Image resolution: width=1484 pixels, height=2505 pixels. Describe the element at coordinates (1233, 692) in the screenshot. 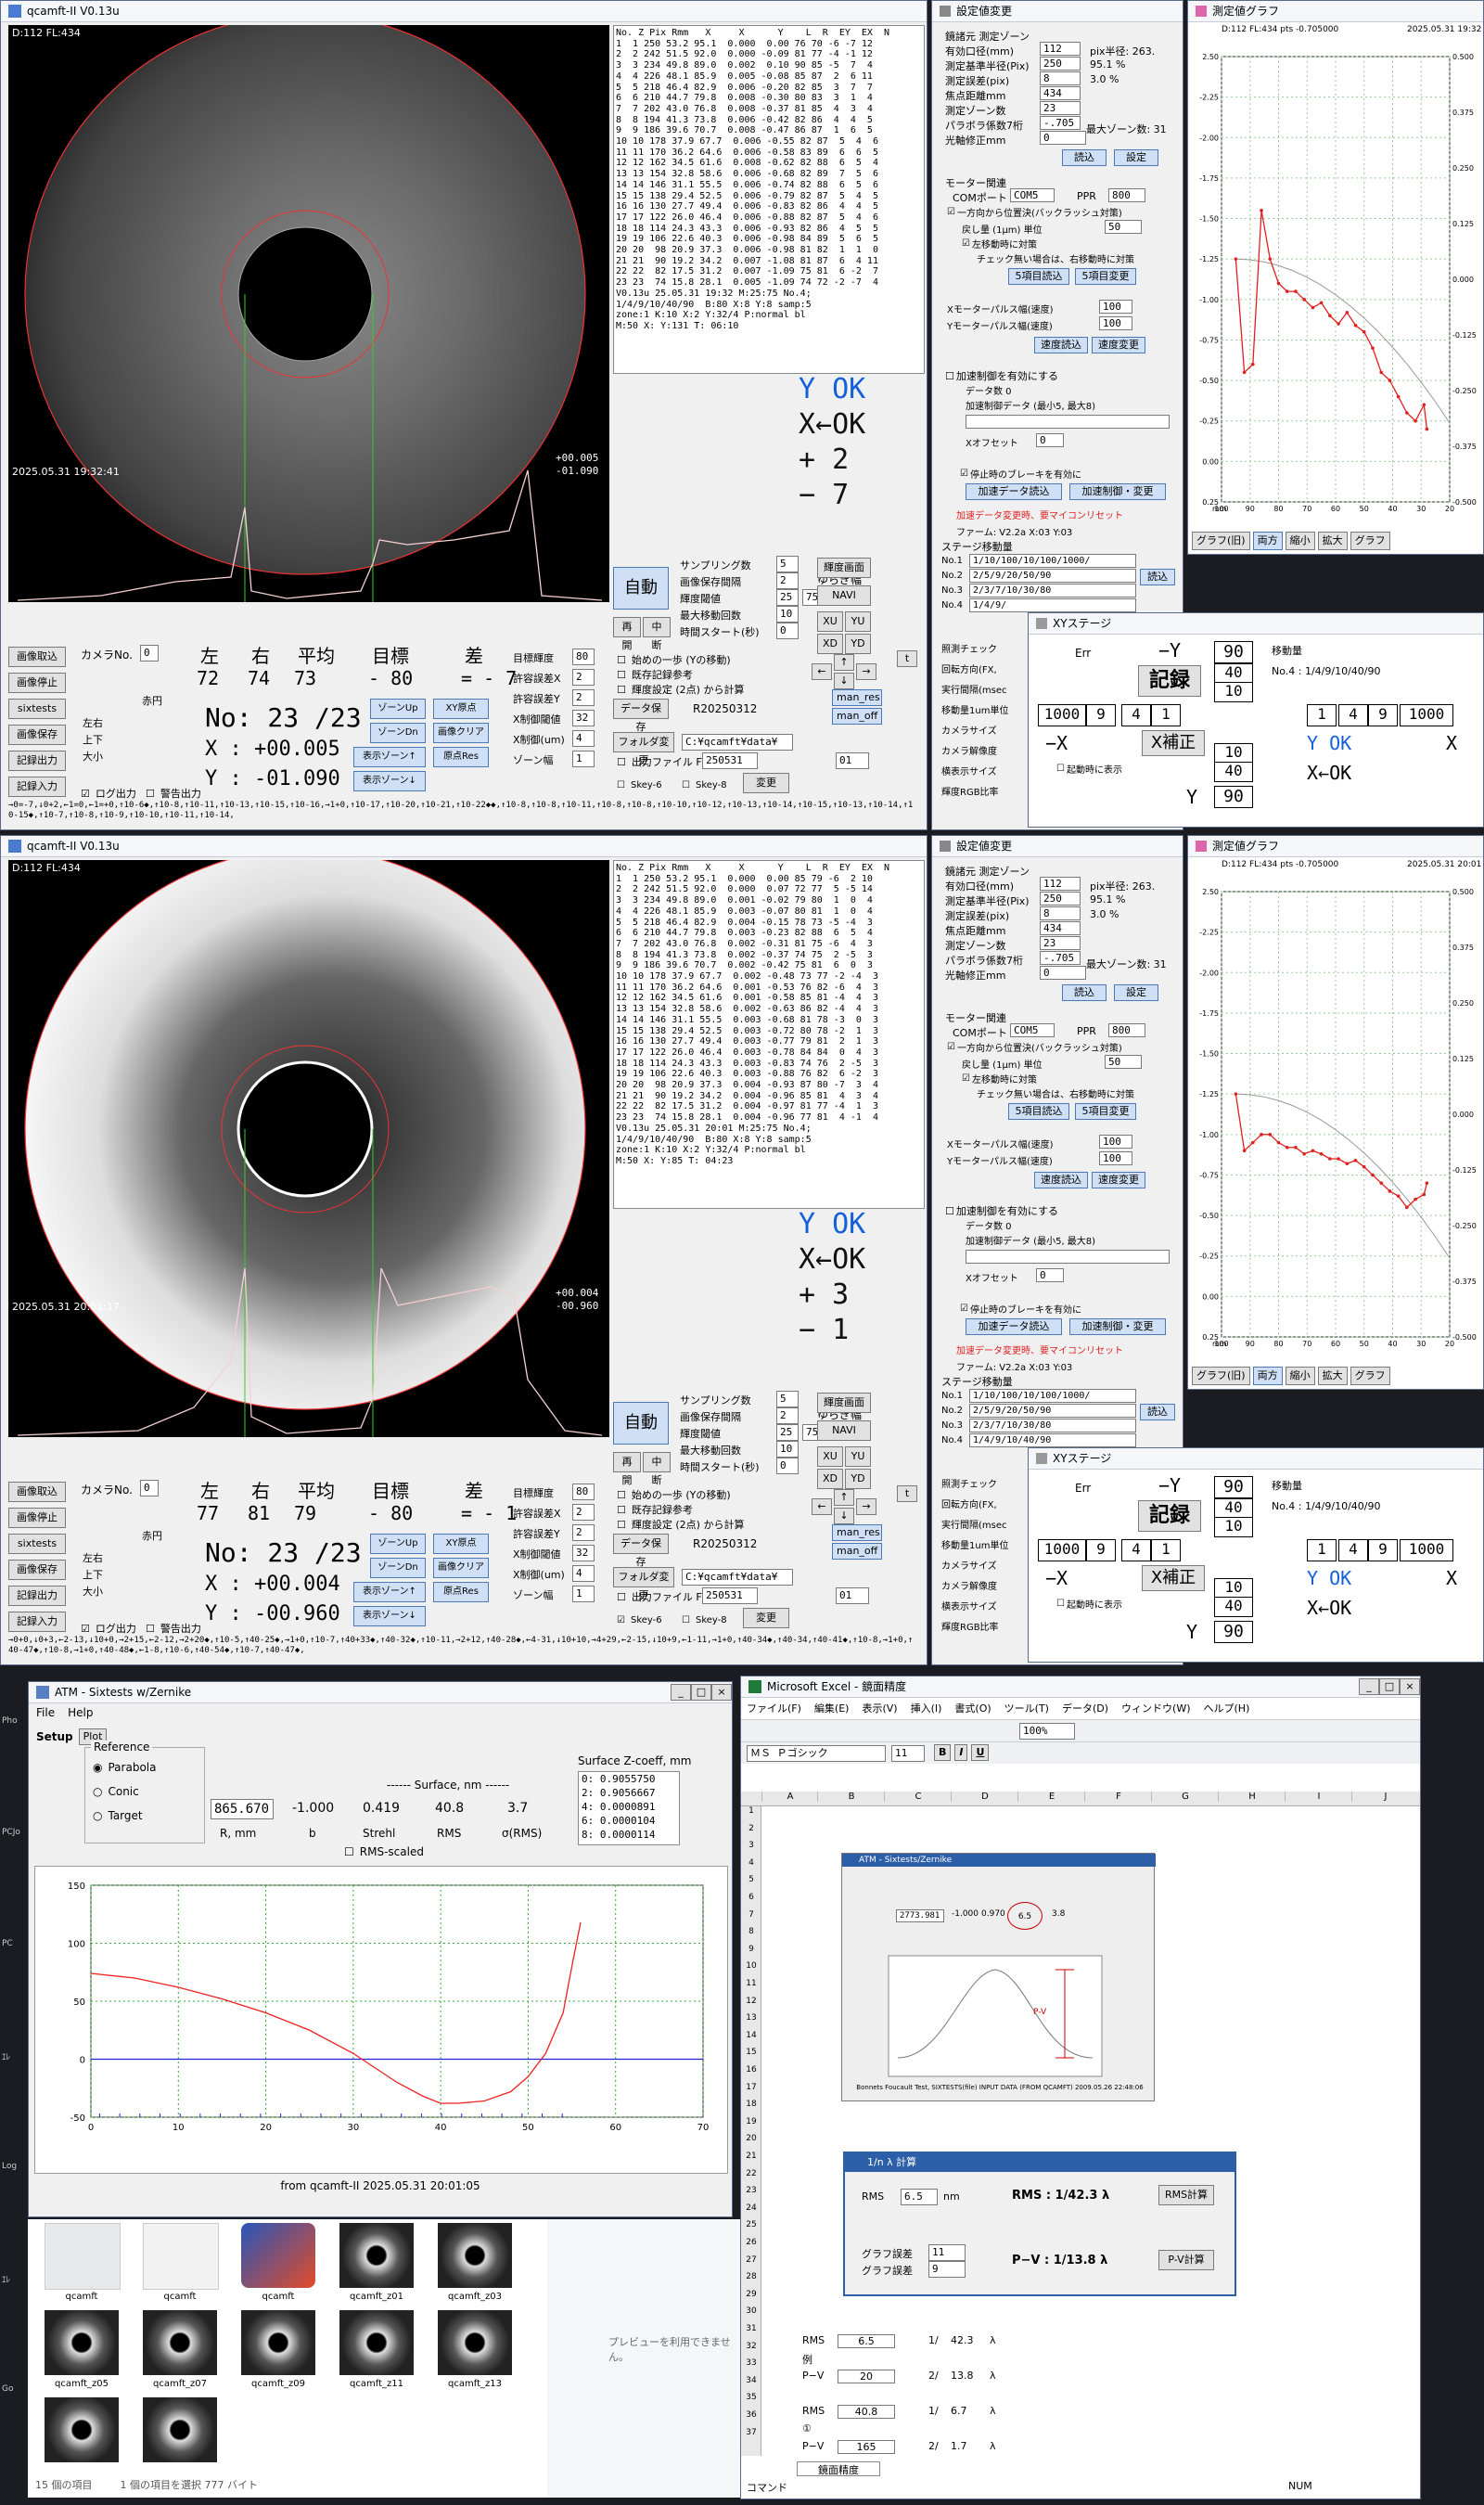

I see `updown-step-cell: 10` at that location.